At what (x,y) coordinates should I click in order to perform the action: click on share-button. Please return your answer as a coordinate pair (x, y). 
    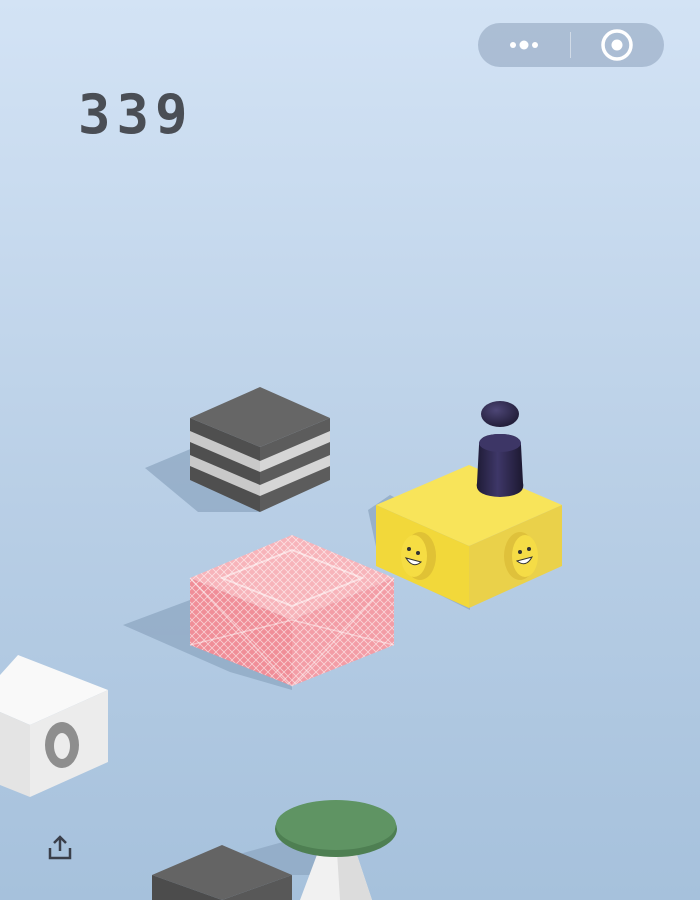
    Looking at the image, I should click on (60, 848).